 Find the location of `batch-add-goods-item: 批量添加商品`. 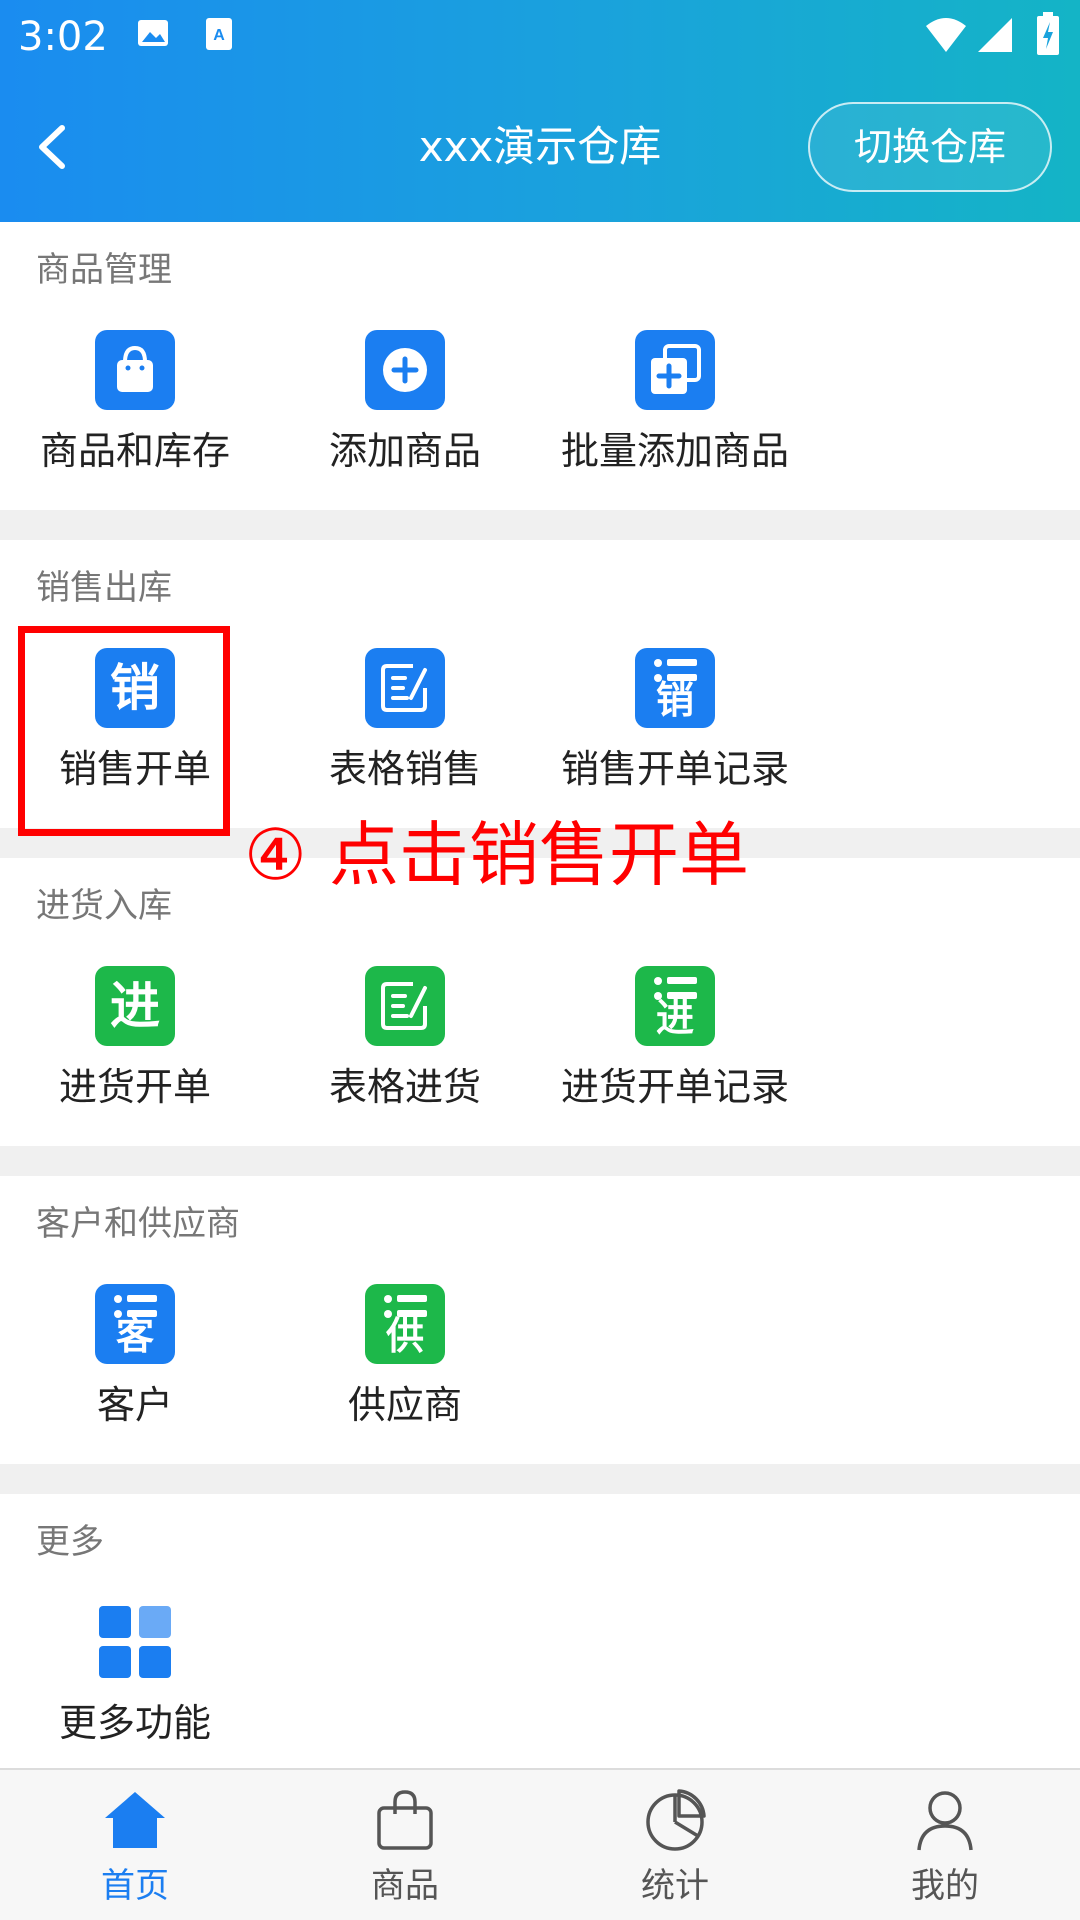

batch-add-goods-item: 批量添加商品 is located at coordinates (675, 405).